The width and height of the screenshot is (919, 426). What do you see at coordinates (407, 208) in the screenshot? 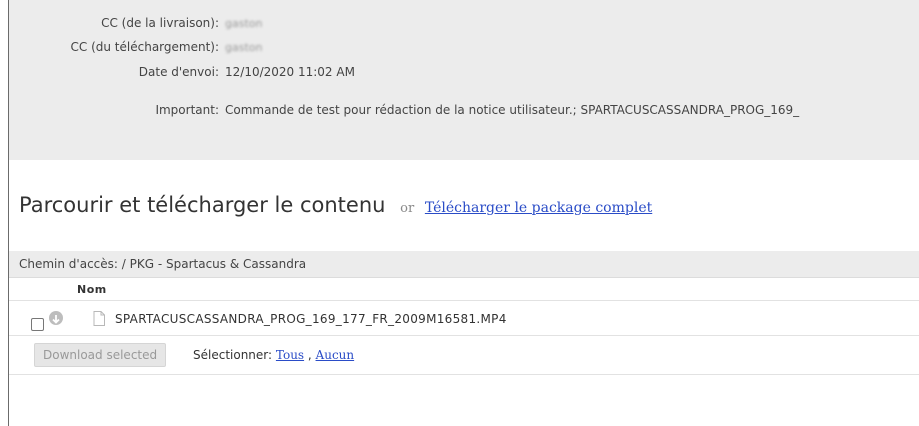
I see `or-text: or` at bounding box center [407, 208].